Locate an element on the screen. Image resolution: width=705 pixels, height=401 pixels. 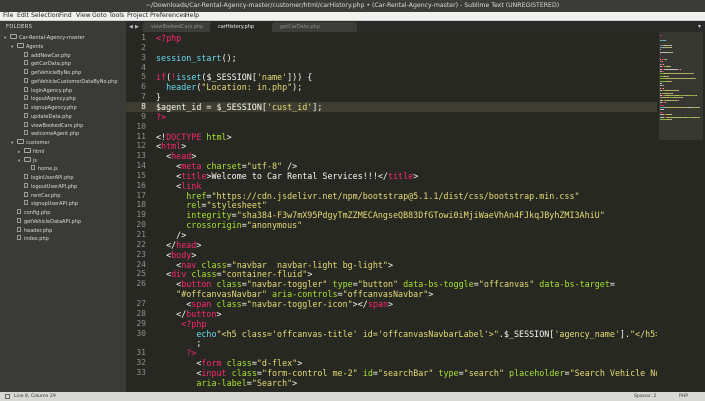
file-item: getVehicleByNo.php is located at coordinates (49, 73).